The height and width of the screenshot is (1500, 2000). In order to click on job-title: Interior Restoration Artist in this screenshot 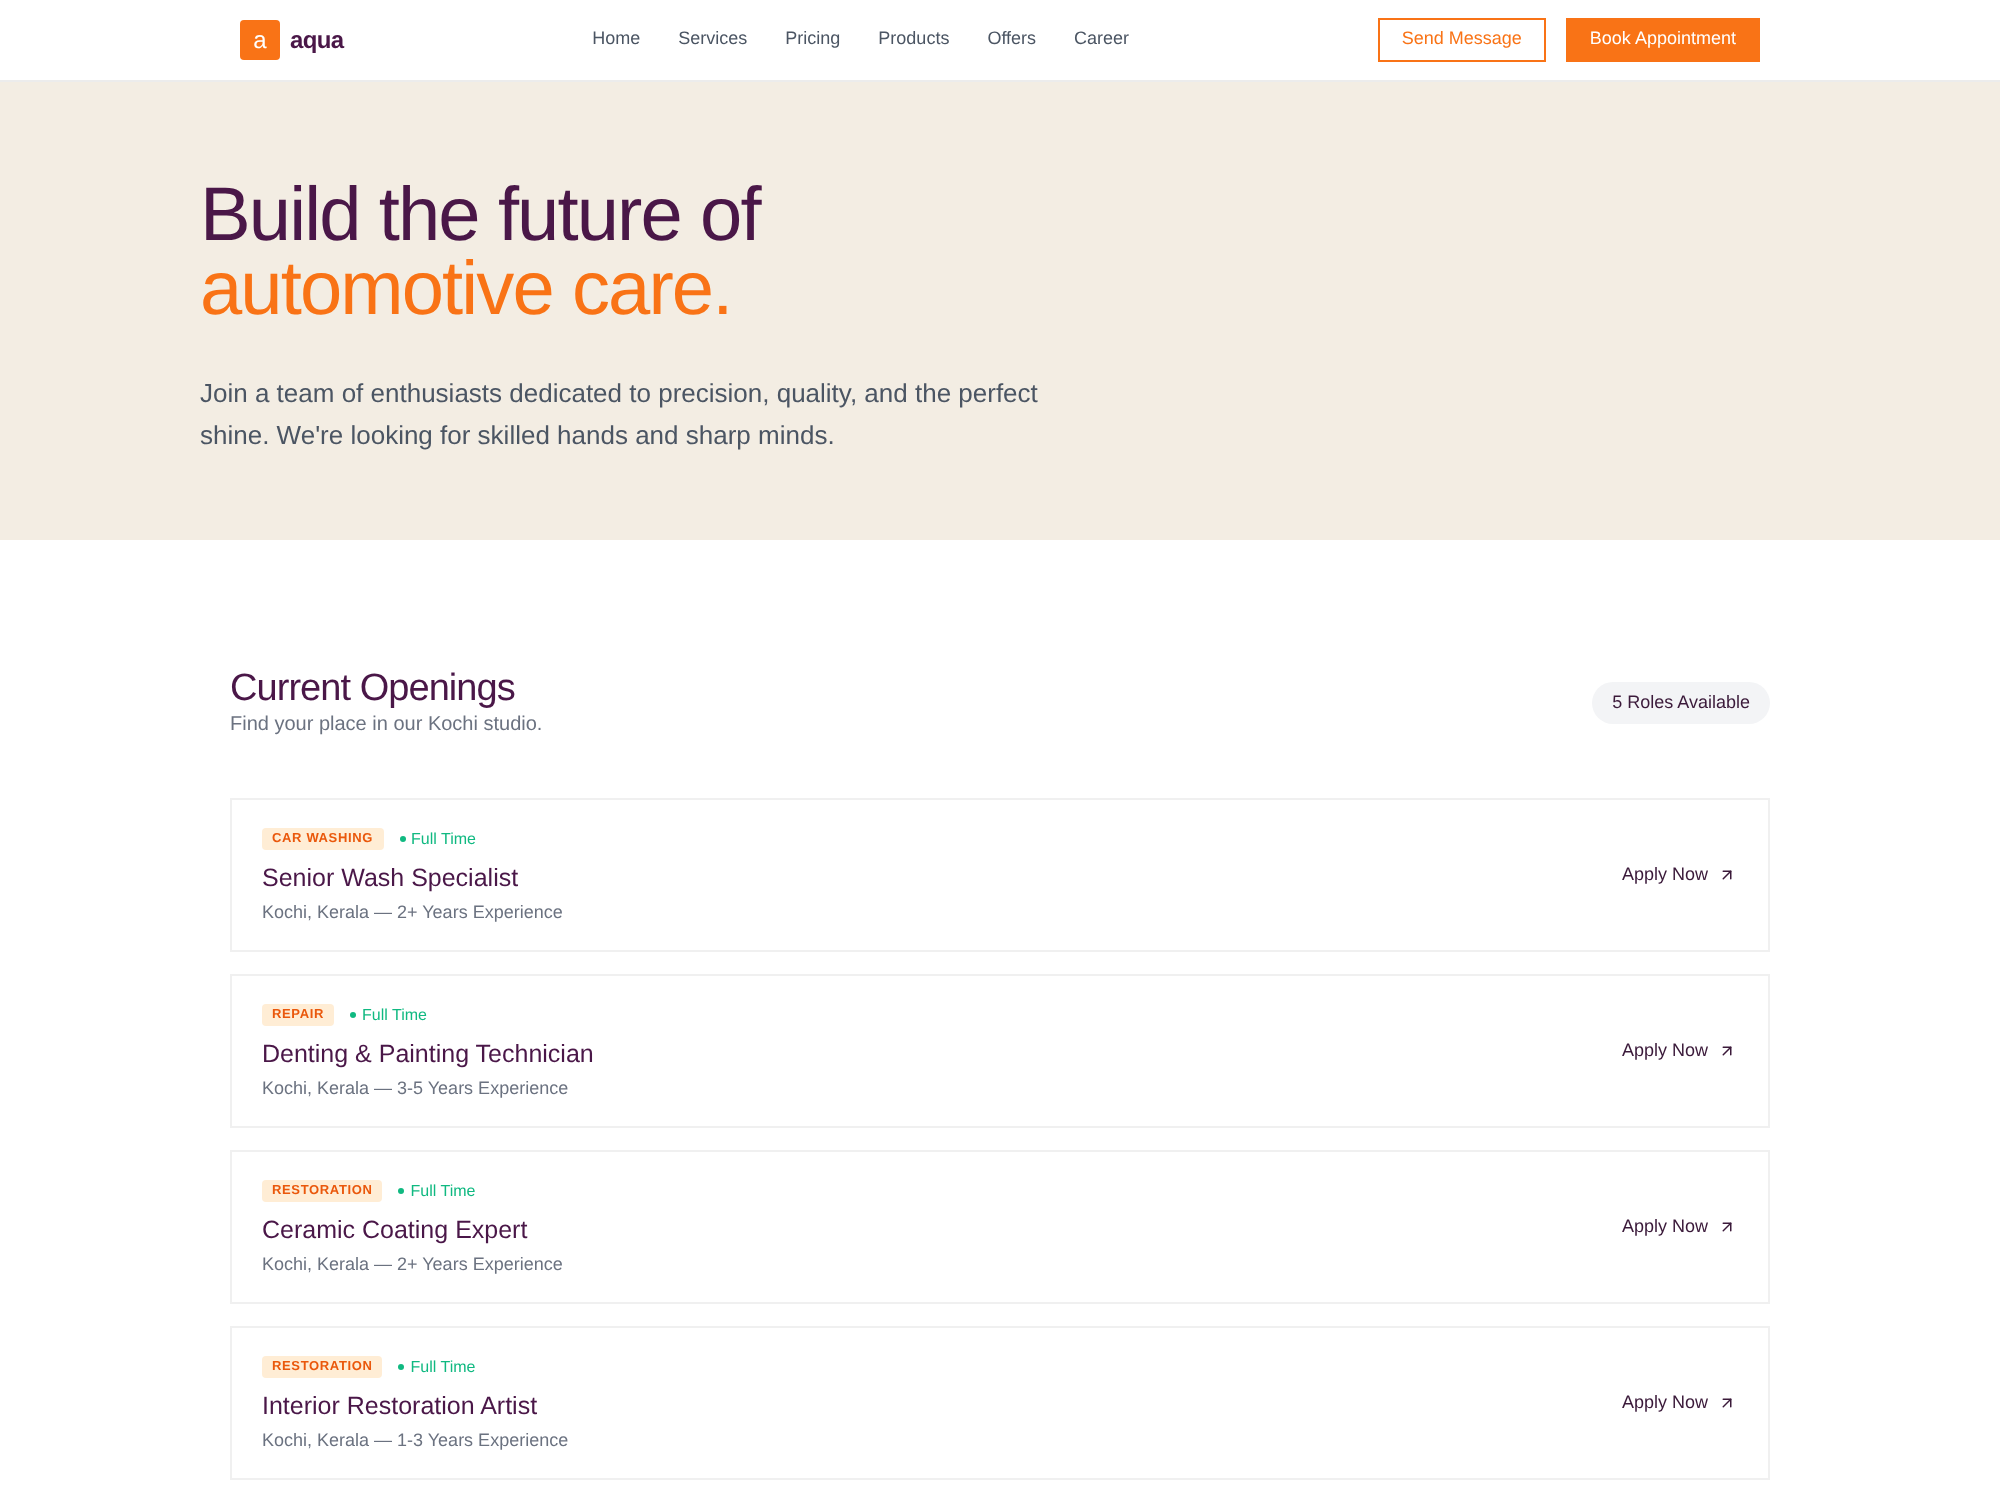, I will do `click(400, 1405)`.